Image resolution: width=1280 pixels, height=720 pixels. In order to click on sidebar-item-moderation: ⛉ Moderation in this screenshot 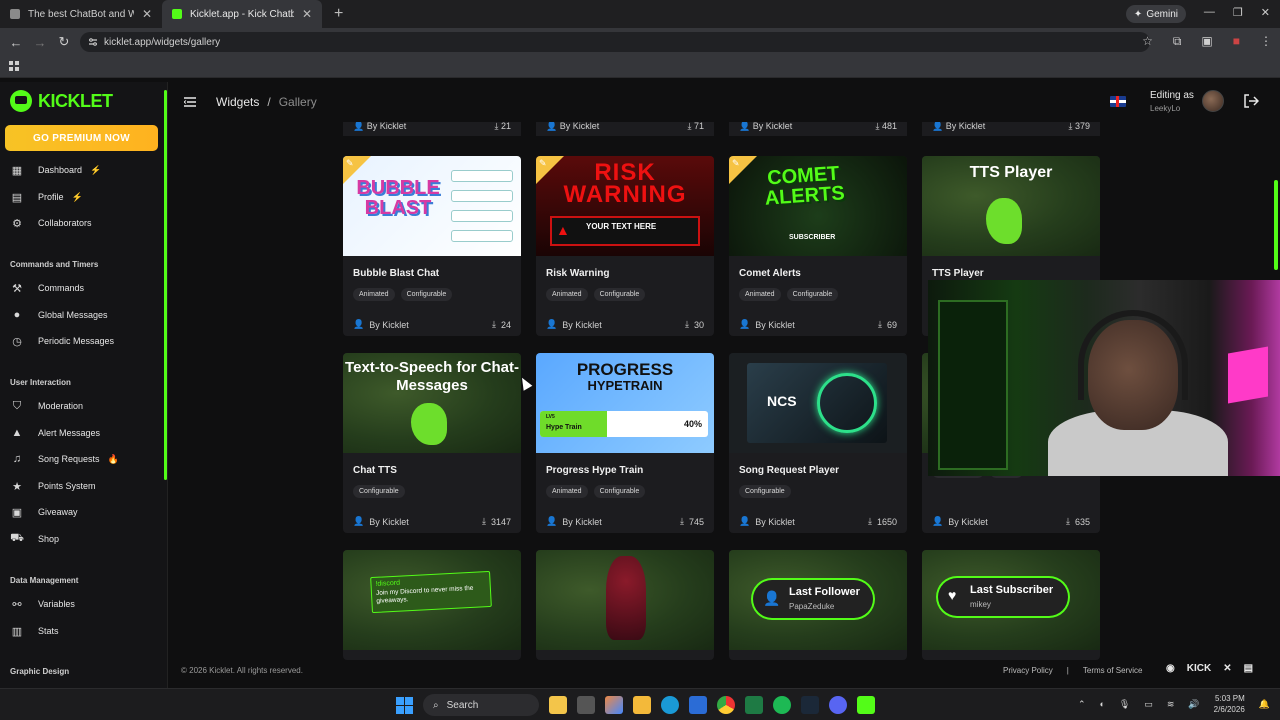, I will do `click(85, 406)`.